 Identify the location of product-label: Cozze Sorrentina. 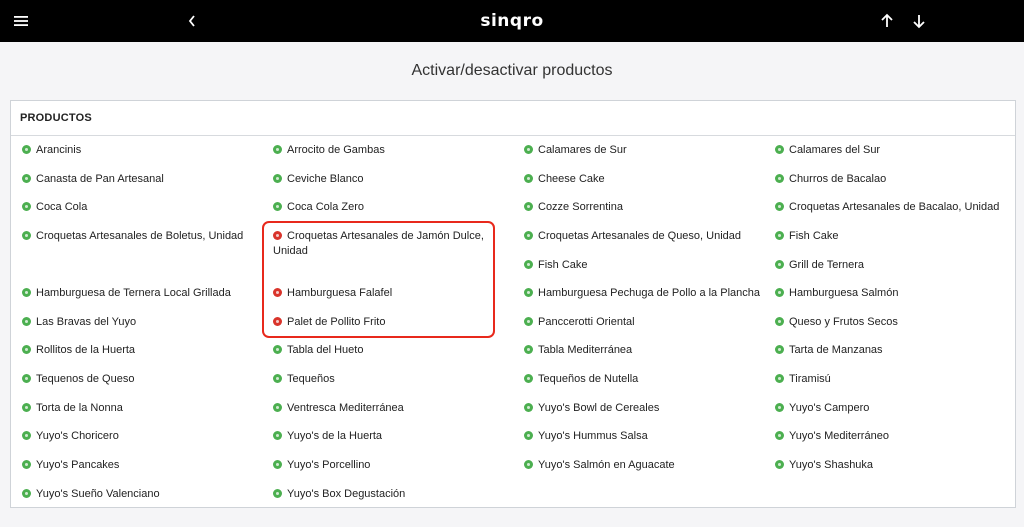
(580, 207).